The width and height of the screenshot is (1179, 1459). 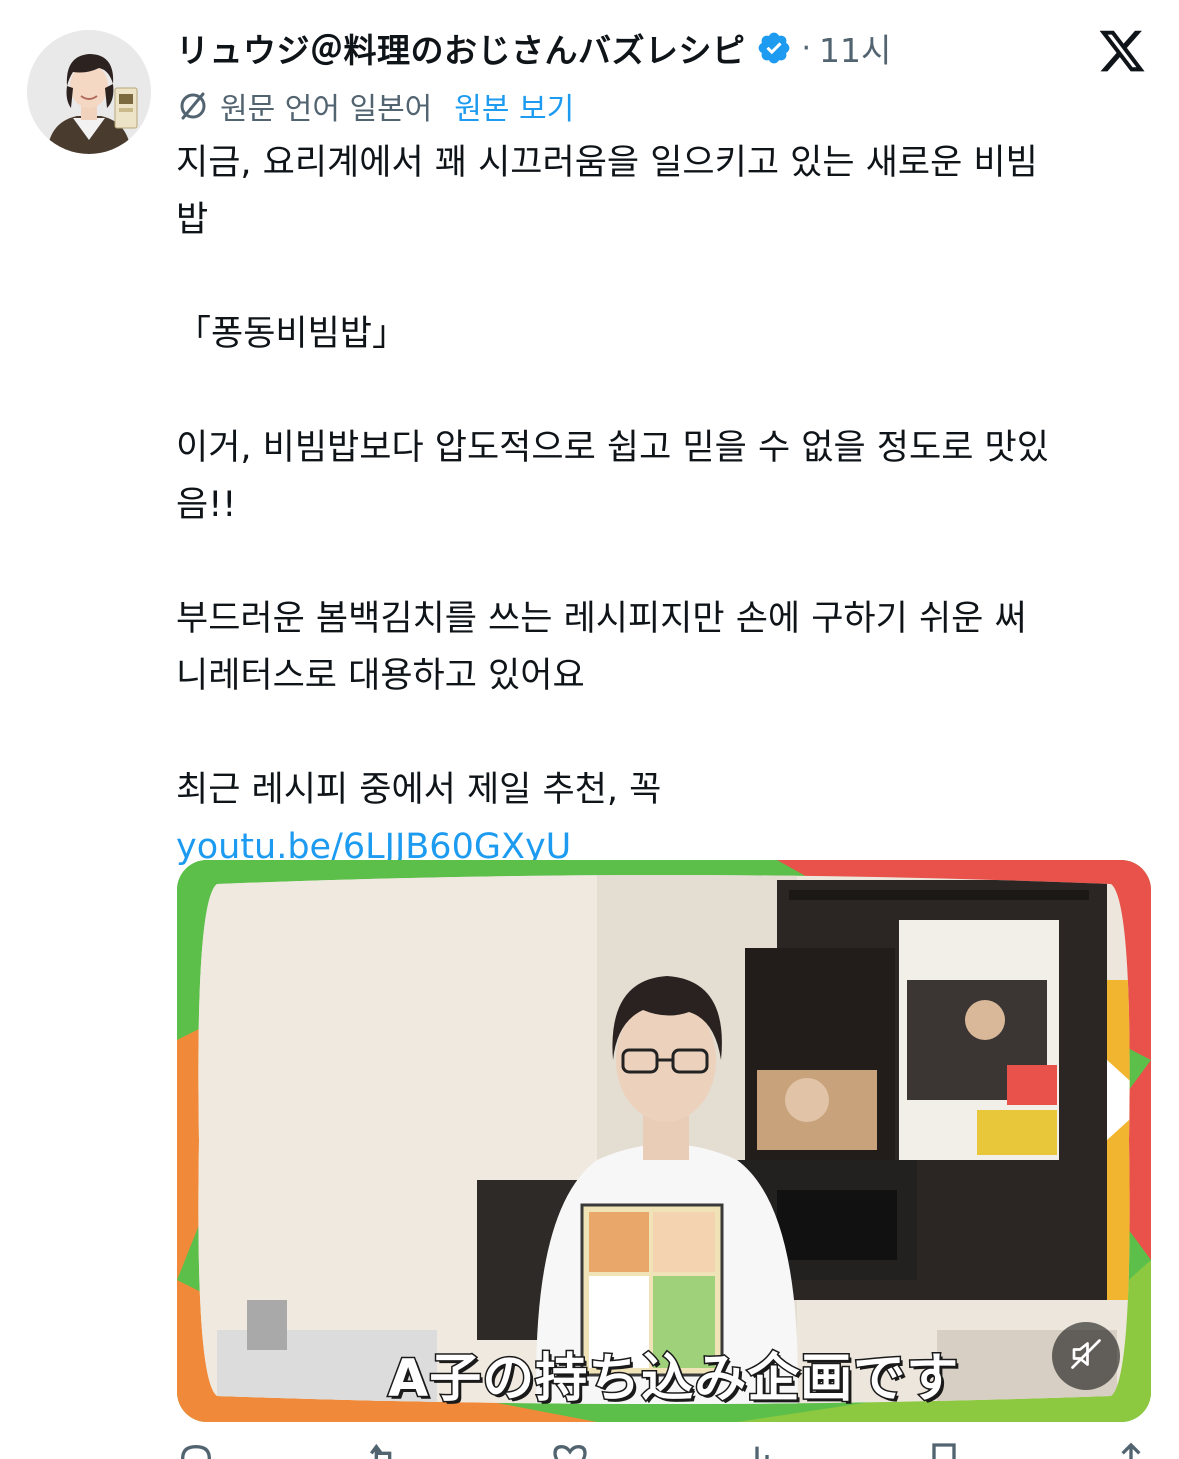 What do you see at coordinates (292, 334) in the screenshot?
I see `body-paragraph-2: 「퐁동비빔밥」` at bounding box center [292, 334].